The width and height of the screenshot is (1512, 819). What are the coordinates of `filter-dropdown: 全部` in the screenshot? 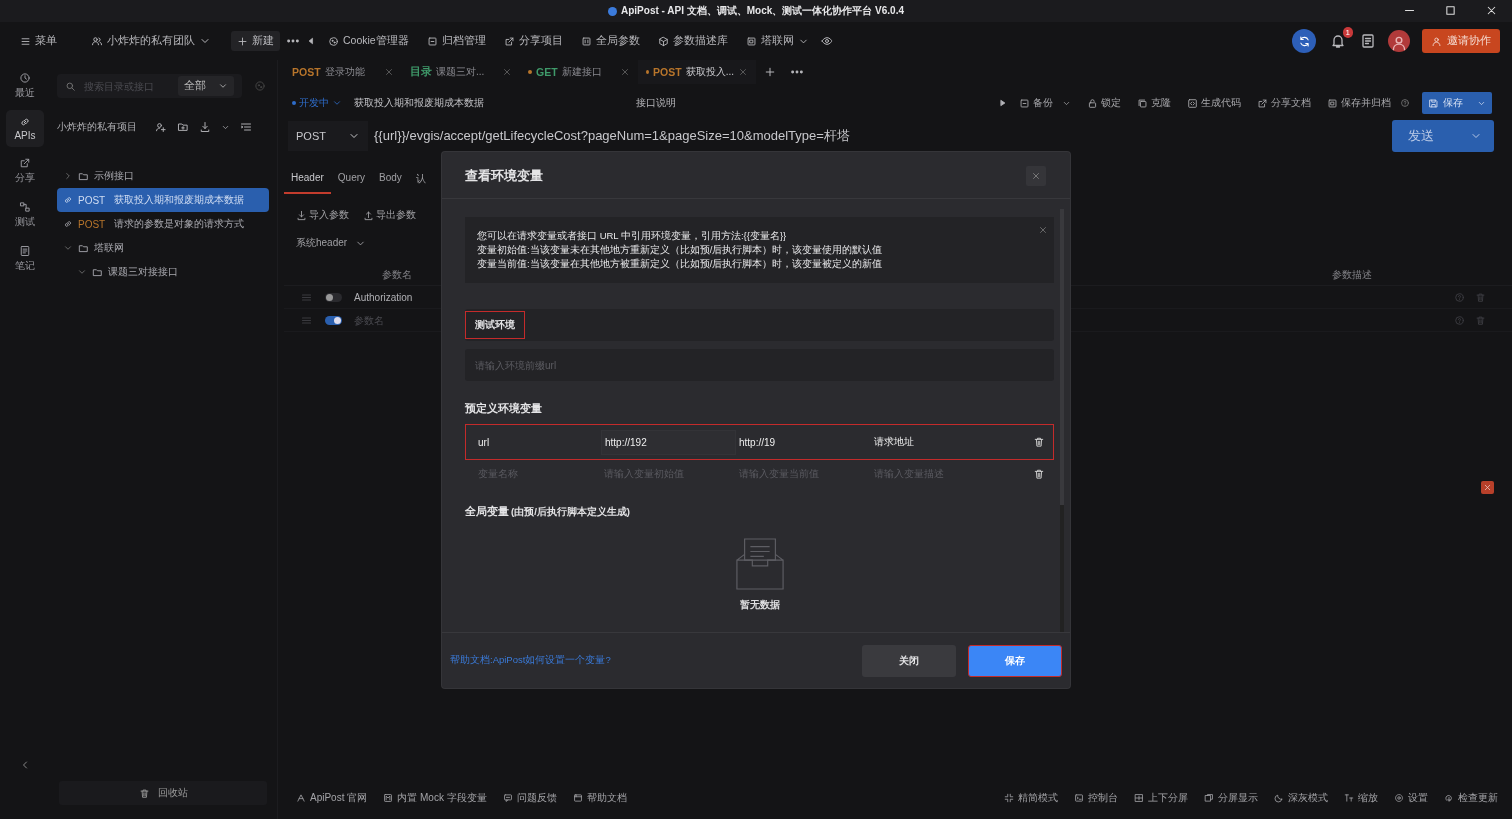 It's located at (206, 86).